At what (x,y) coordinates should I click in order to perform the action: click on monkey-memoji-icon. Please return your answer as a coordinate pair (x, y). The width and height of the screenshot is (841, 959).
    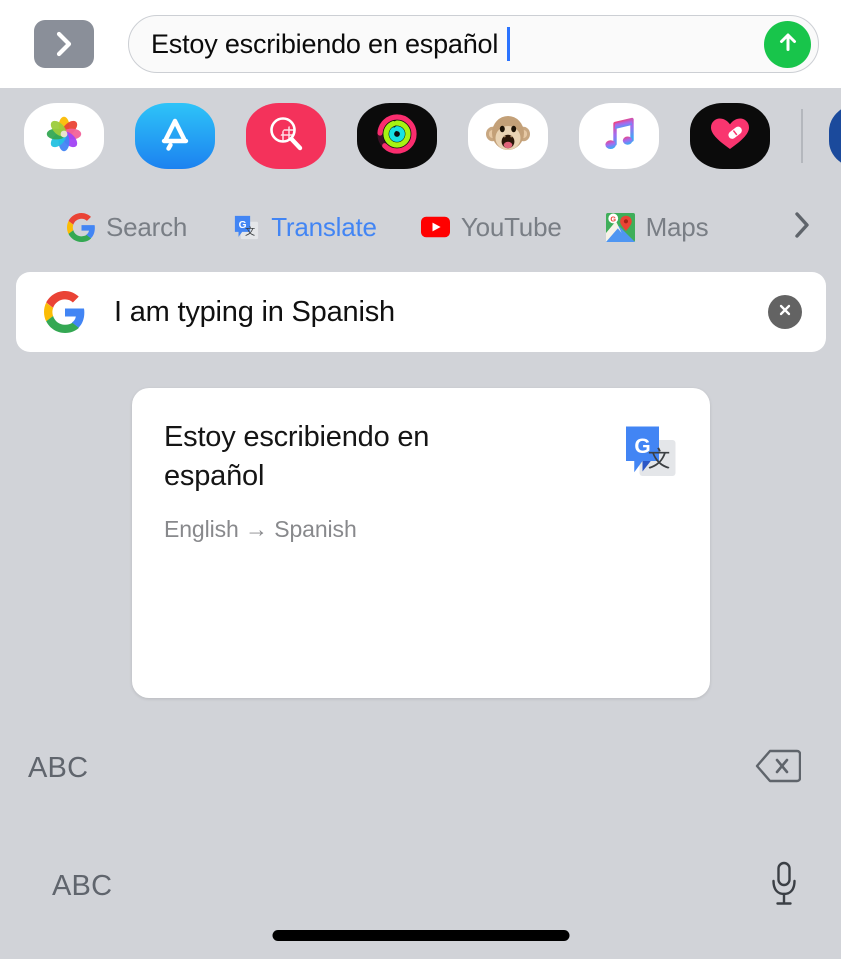
    Looking at the image, I should click on (508, 136).